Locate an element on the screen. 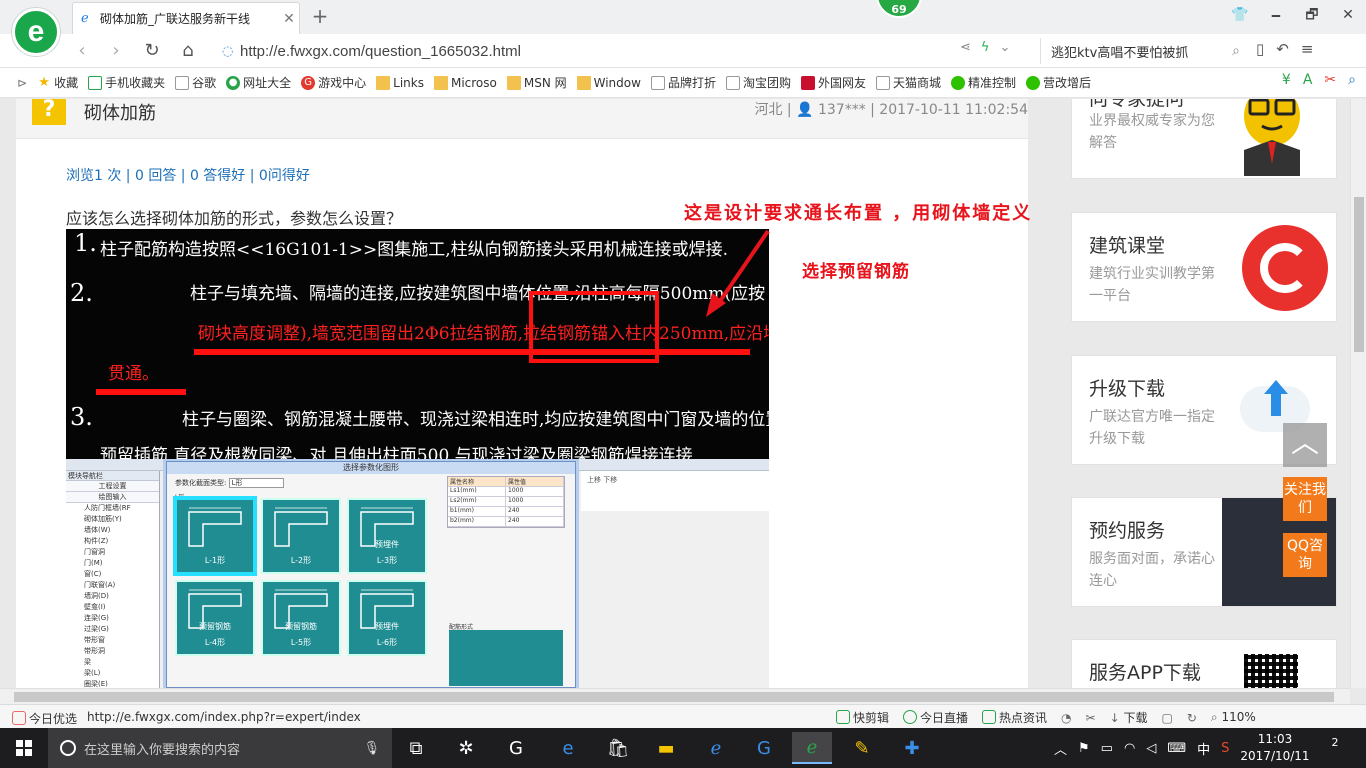  store-icon: 🛍 is located at coordinates (618, 748).